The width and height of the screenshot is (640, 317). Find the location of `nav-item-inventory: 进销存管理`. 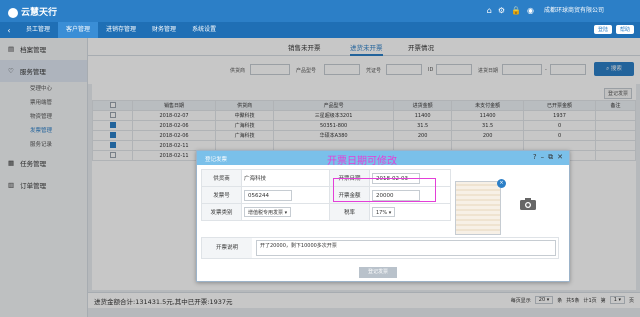

nav-item-inventory: 进销存管理 is located at coordinates (121, 30).